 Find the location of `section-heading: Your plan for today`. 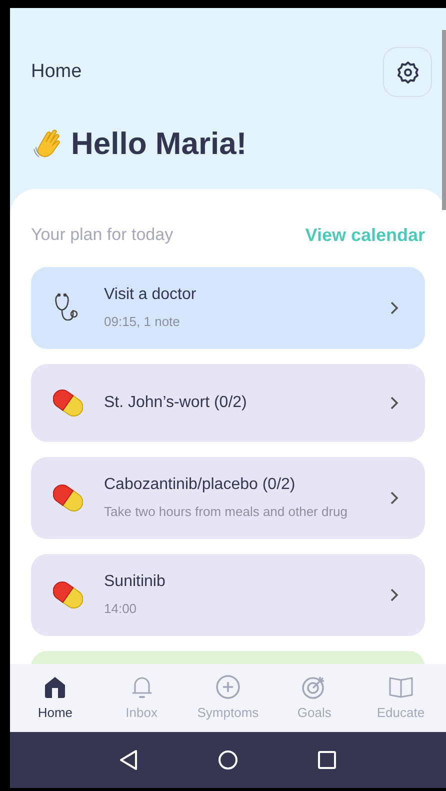

section-heading: Your plan for today is located at coordinates (102, 235).